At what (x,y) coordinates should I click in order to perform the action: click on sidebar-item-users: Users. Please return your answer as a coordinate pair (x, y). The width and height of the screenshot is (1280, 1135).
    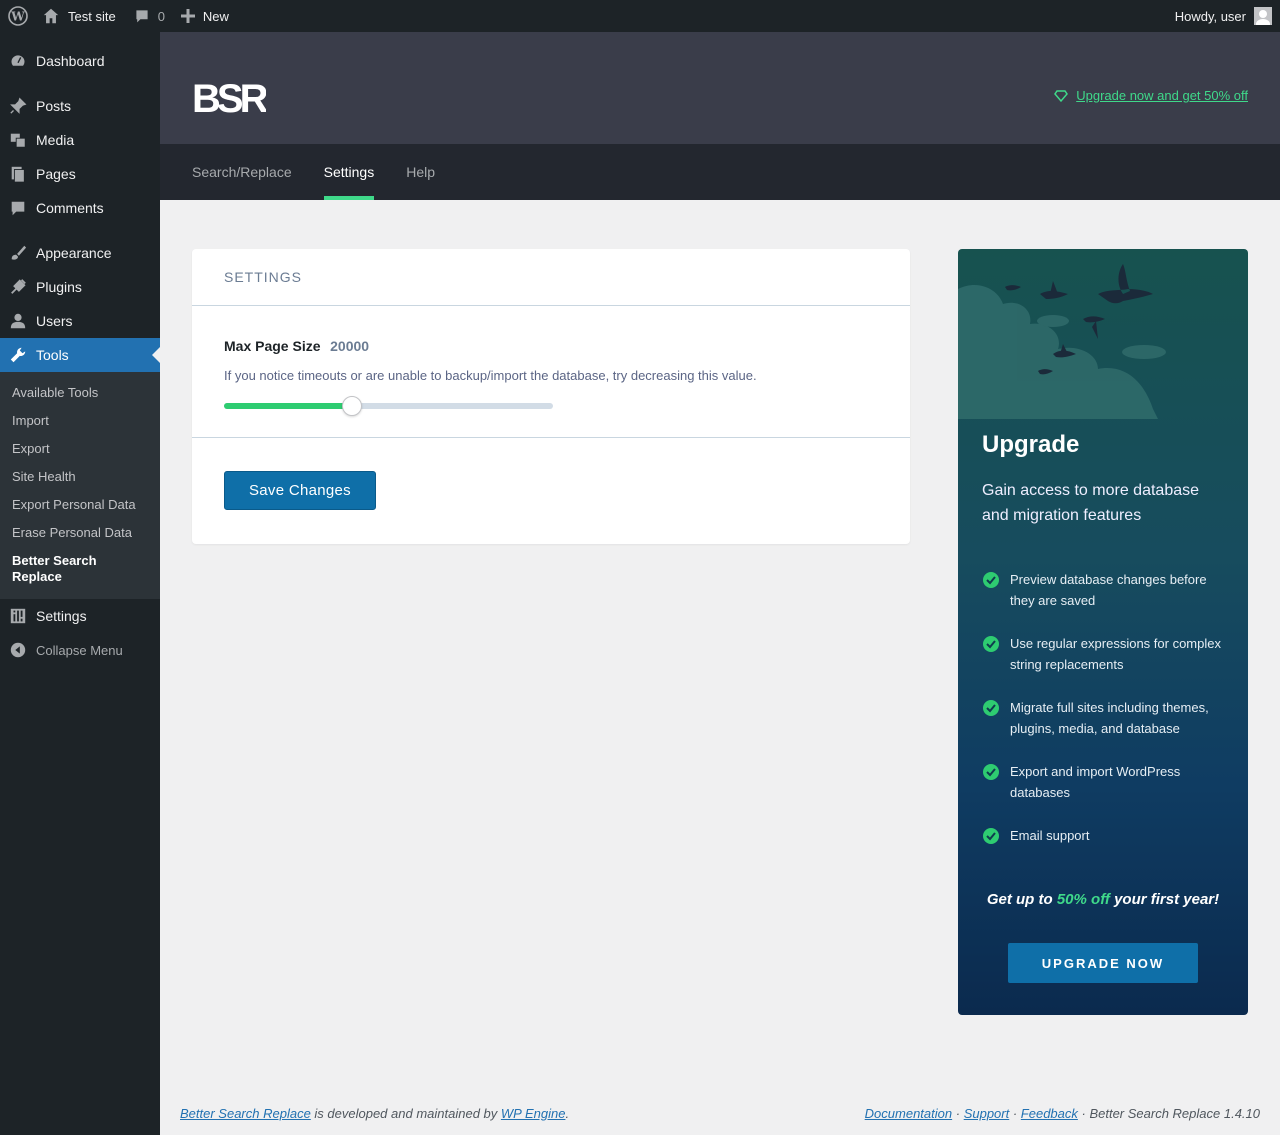
    Looking at the image, I should click on (80, 321).